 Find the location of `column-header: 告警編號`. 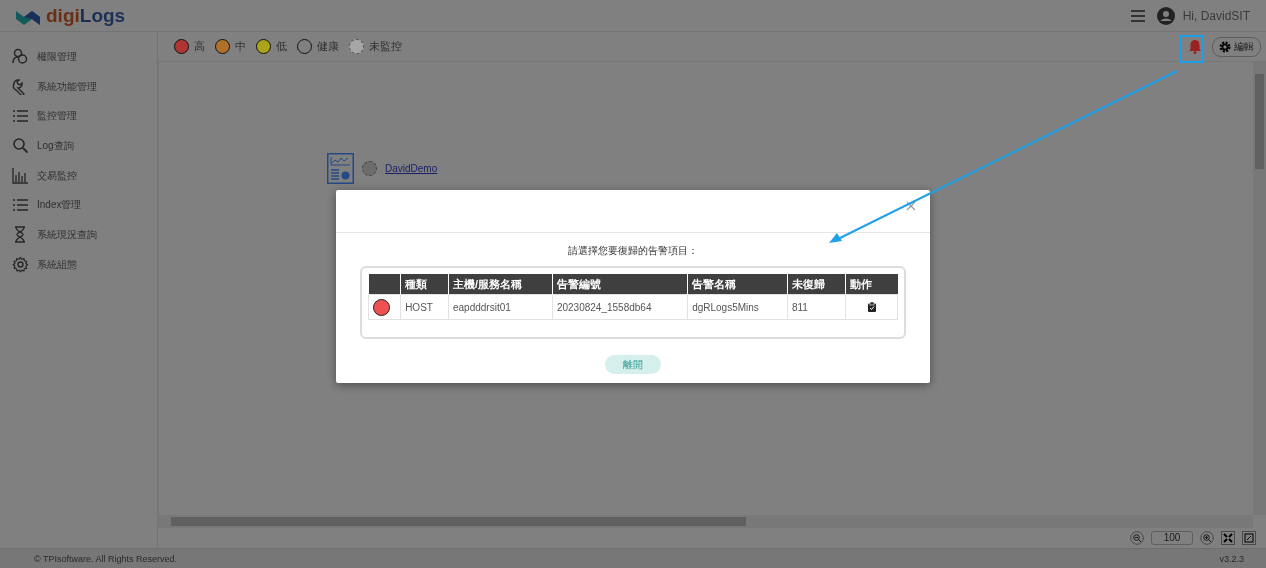

column-header: 告警編號 is located at coordinates (620, 284).